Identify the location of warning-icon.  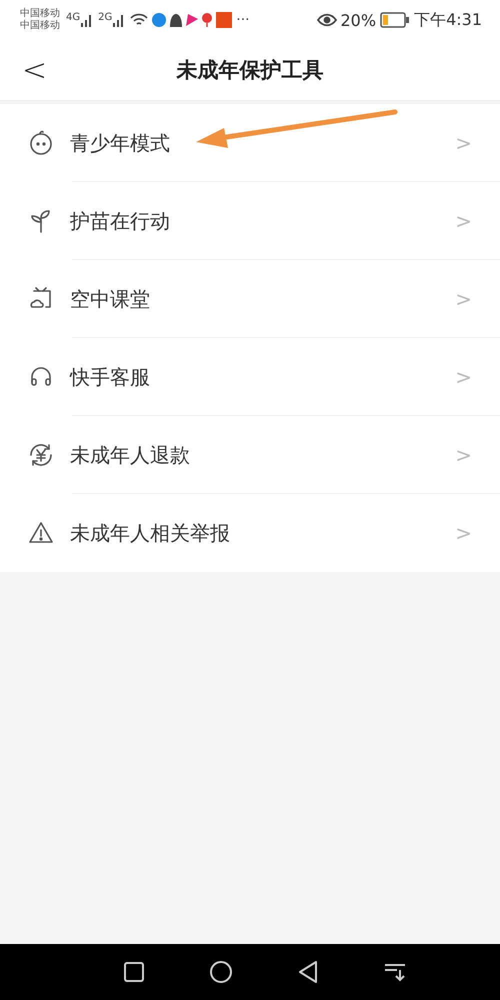
(41, 533).